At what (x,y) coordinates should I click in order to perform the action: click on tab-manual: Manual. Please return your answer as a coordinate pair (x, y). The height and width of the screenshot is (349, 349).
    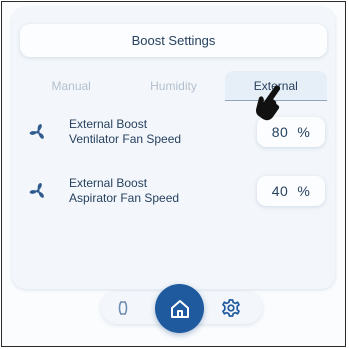
    Looking at the image, I should click on (71, 86).